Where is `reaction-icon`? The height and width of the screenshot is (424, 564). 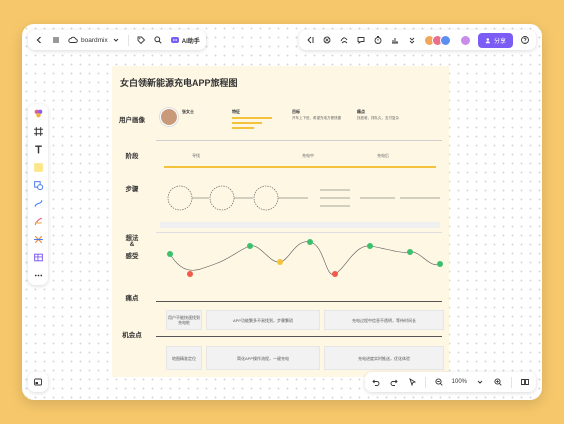
reaction-icon is located at coordinates (344, 40).